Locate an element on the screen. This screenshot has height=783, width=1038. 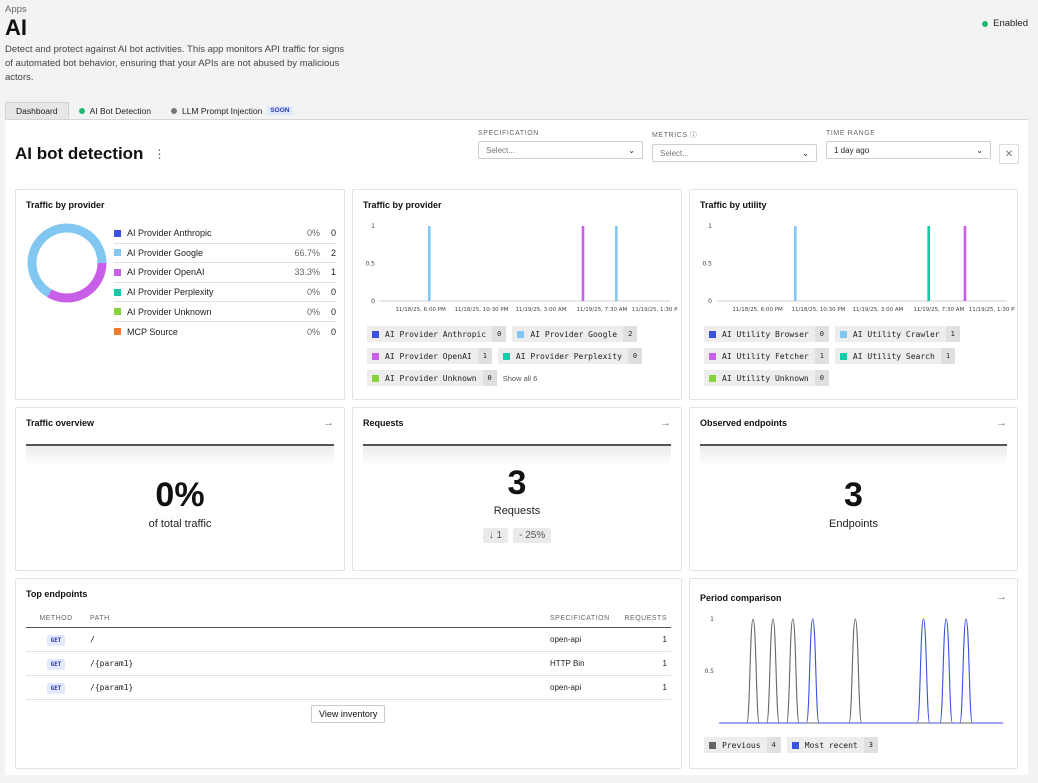
legend-chip-ai-utility-fetcher: AI Utility Fetcher 1 is located at coordinates (766, 356).